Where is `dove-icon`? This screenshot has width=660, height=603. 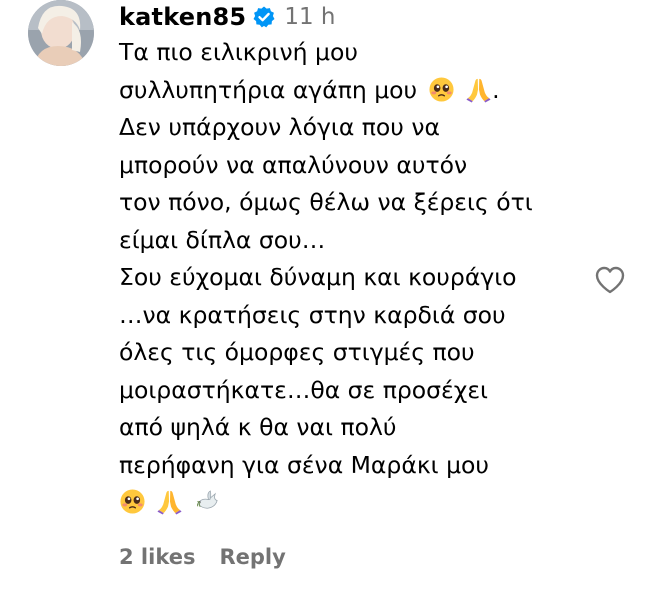
dove-icon is located at coordinates (207, 501).